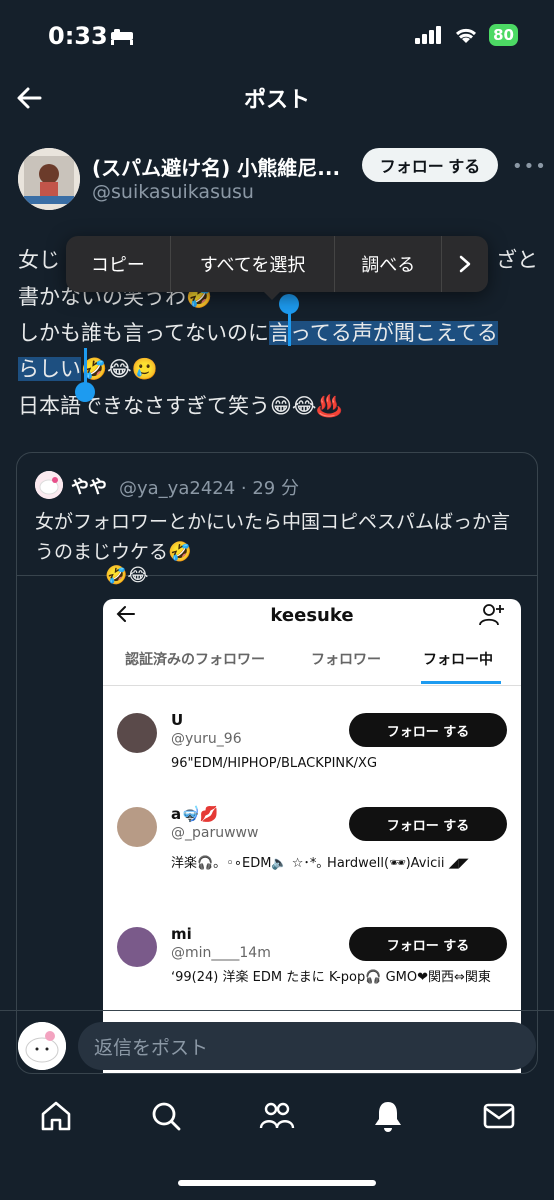 The width and height of the screenshot is (554, 1200). What do you see at coordinates (272, 295) in the screenshot?
I see `menu-caret` at bounding box center [272, 295].